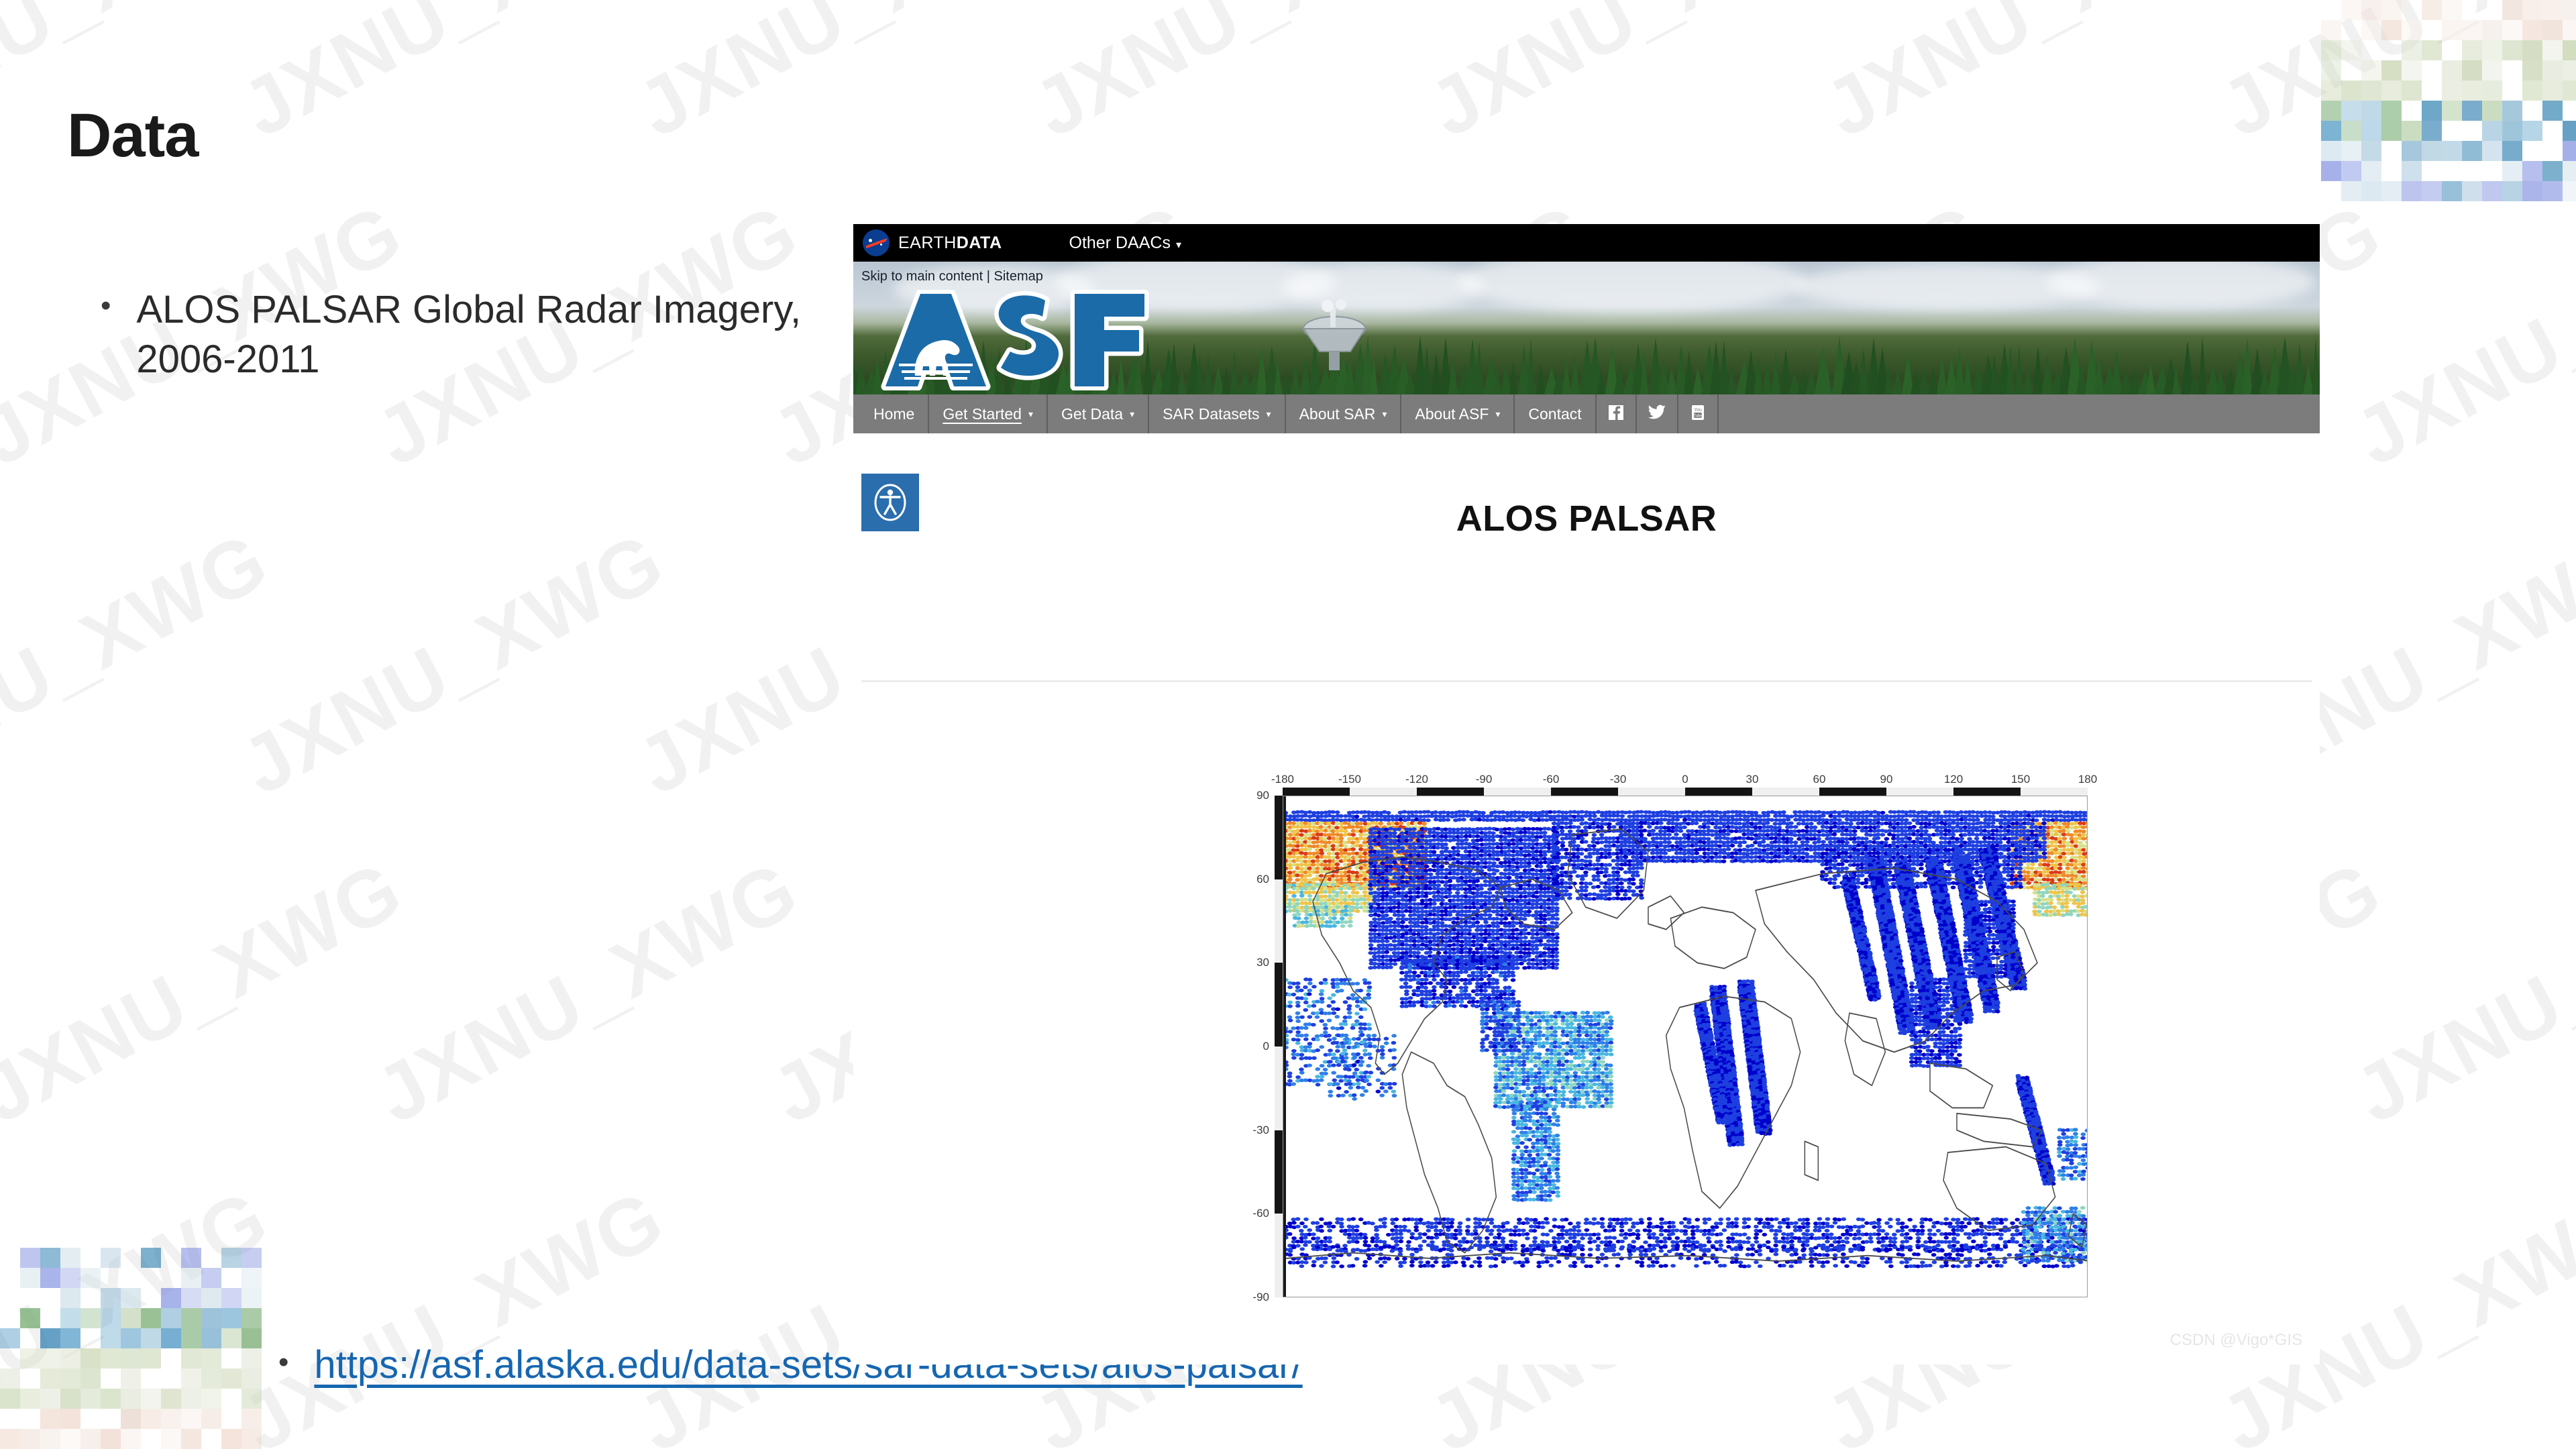  I want to click on nav-item-label: Home, so click(894, 414).